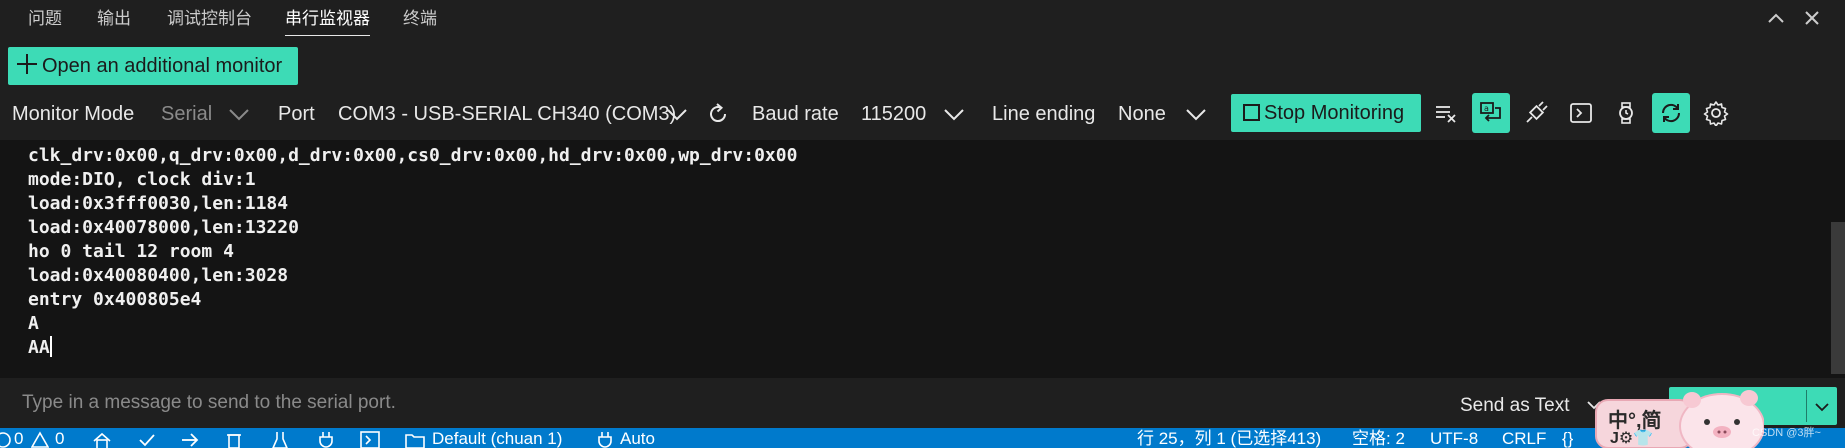 Image resolution: width=1845 pixels, height=448 pixels. Describe the element at coordinates (712, 403) in the screenshot. I see `message-input` at that location.